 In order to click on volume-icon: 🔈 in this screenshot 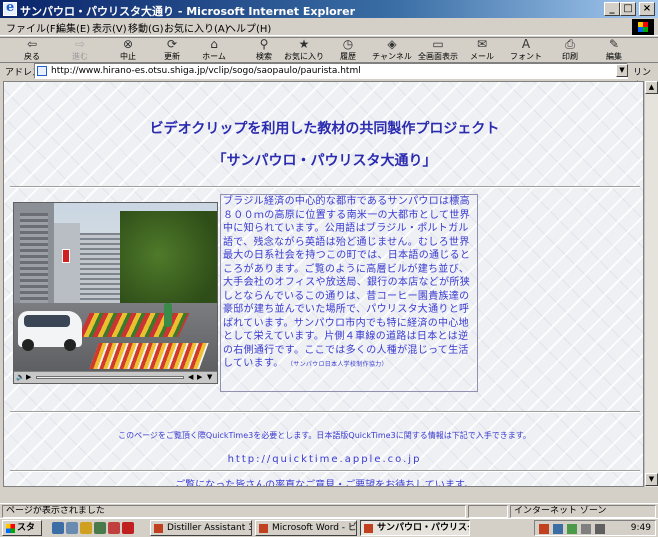, I will do `click(20, 377)`.